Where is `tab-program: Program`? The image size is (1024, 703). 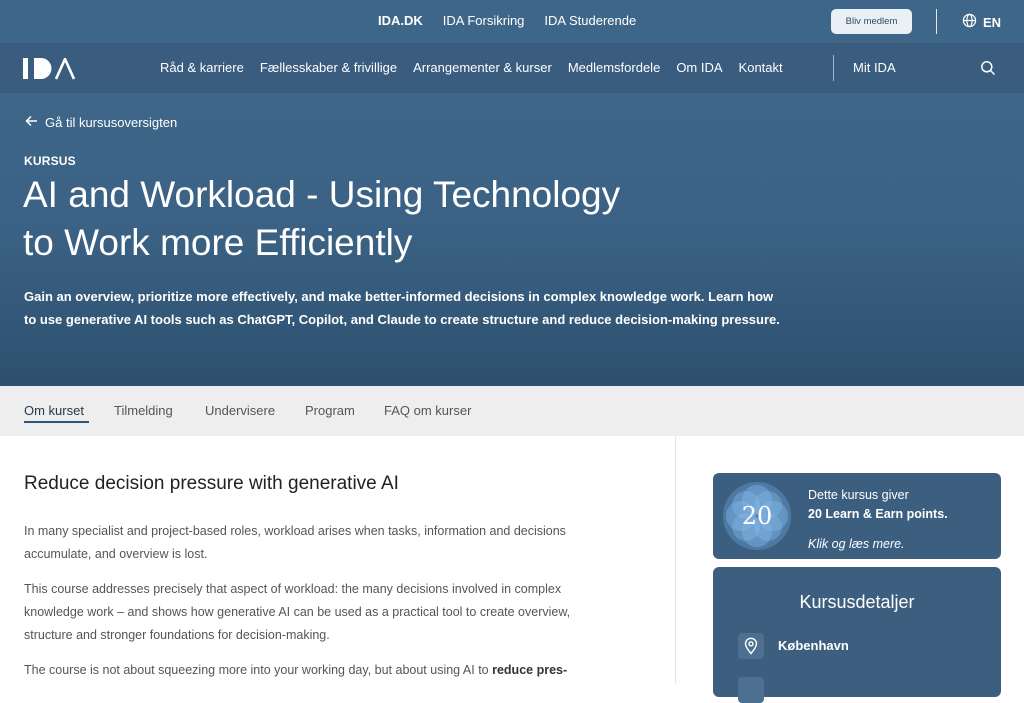
tab-program: Program is located at coordinates (330, 410).